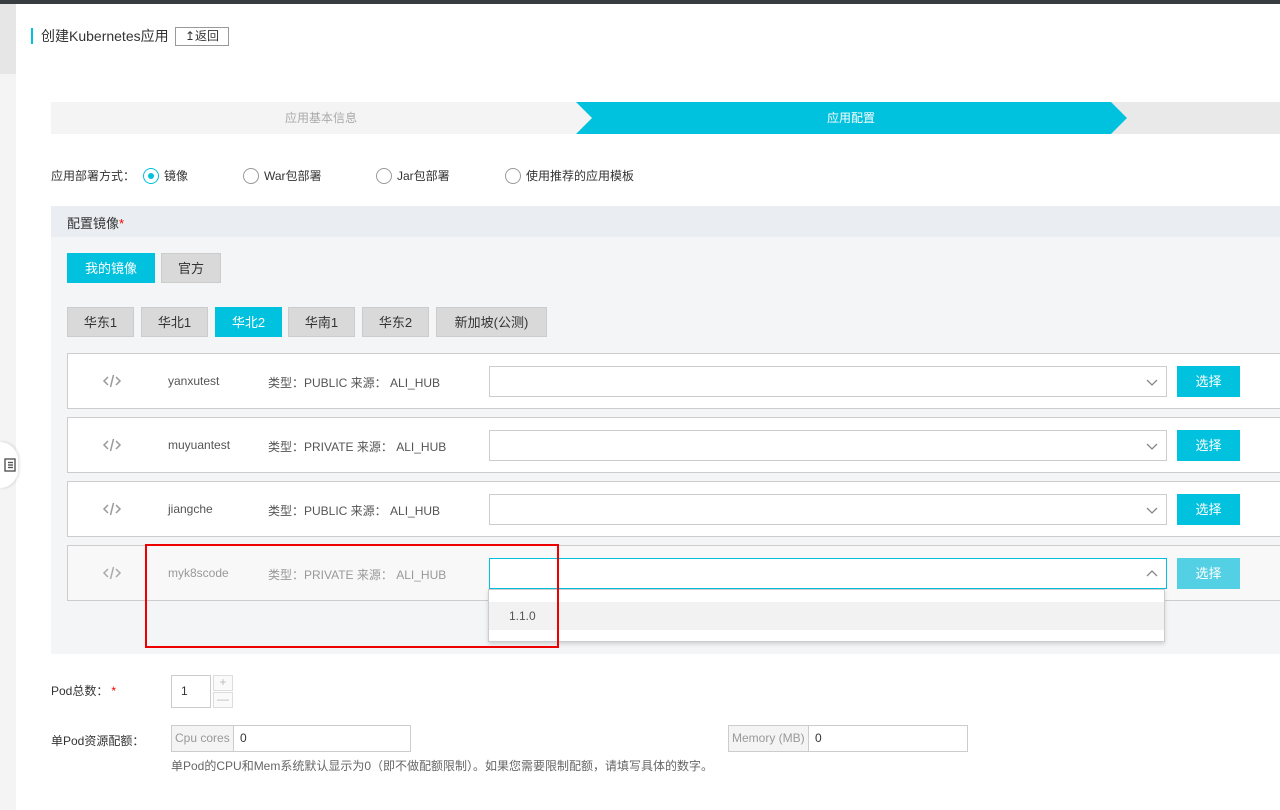 The width and height of the screenshot is (1280, 810). I want to click on pod-count-input: 1, so click(191, 691).